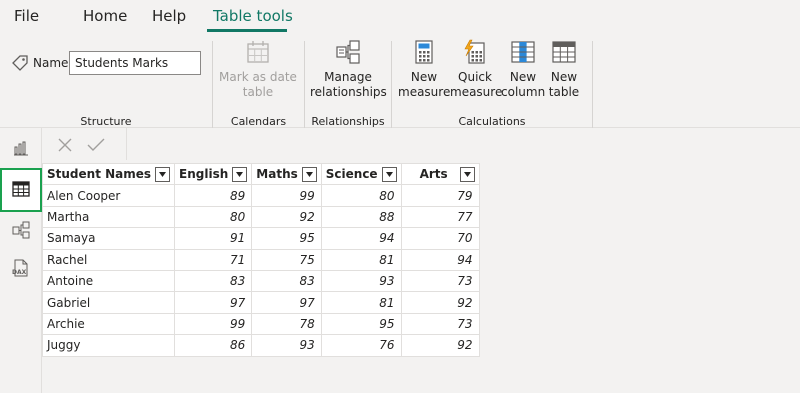 Image resolution: width=800 pixels, height=393 pixels. I want to click on column-header-maths: Maths, so click(286, 174).